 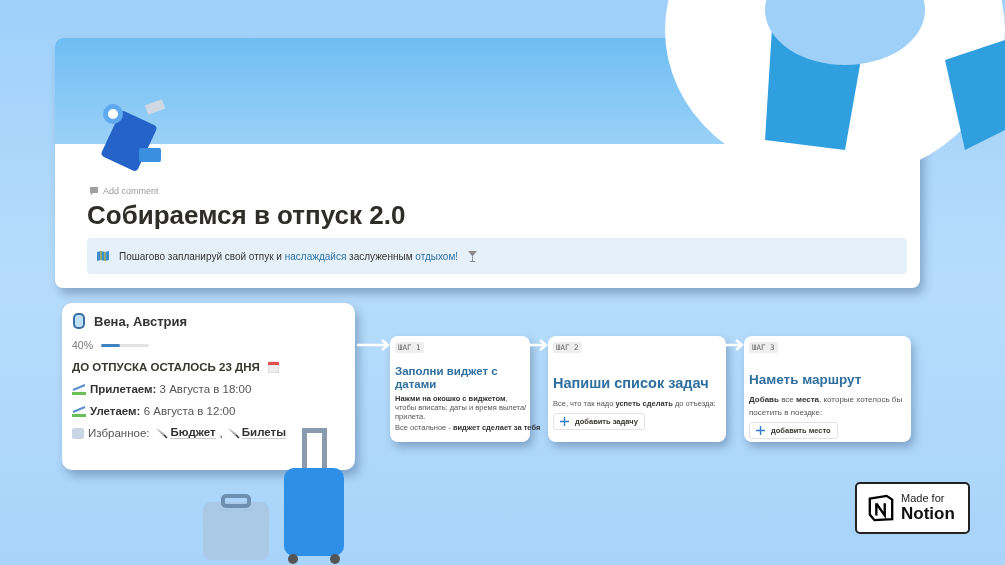 What do you see at coordinates (273, 366) in the screenshot?
I see `calendar-icon` at bounding box center [273, 366].